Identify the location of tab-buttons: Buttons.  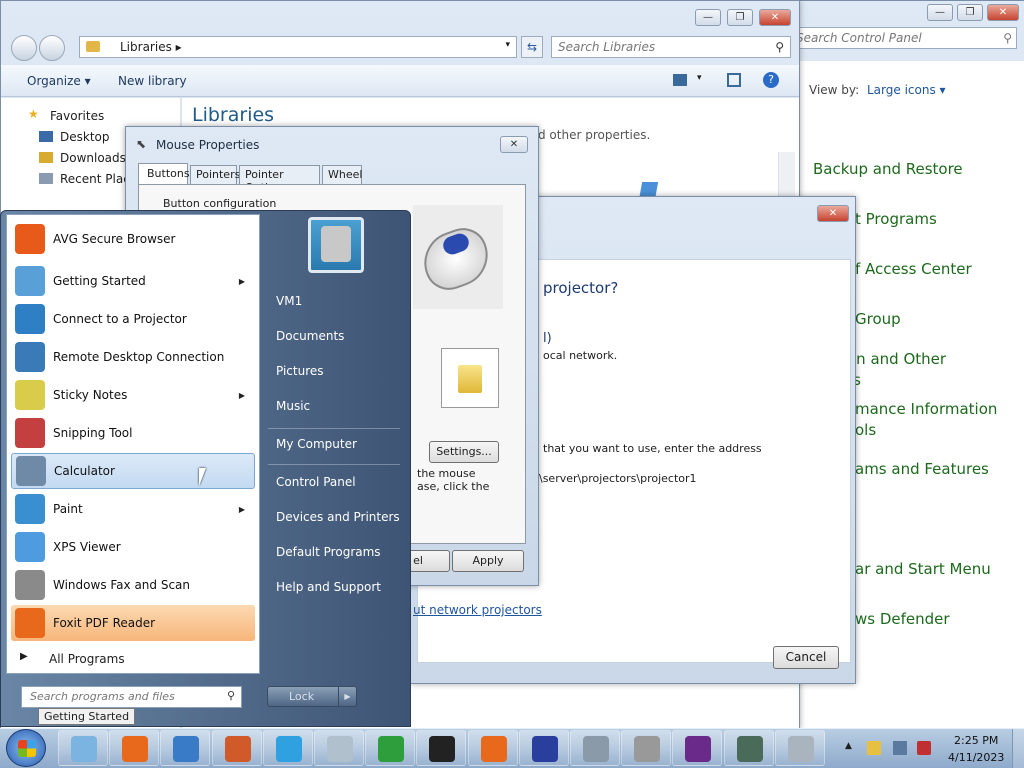
(164, 174).